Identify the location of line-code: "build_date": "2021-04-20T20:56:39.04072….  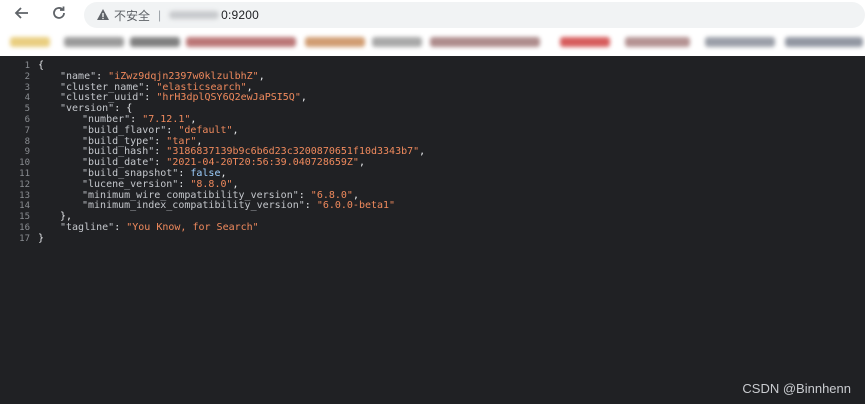
(223, 163).